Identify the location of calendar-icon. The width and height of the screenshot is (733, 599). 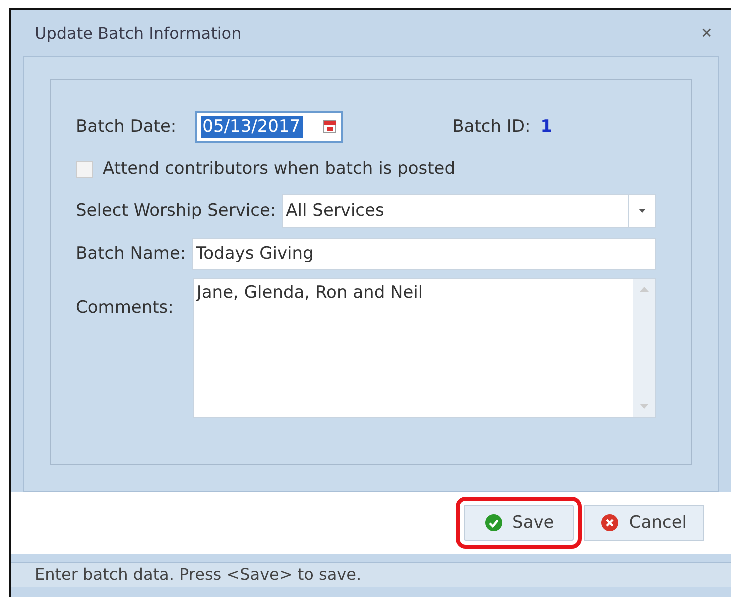
(329, 127).